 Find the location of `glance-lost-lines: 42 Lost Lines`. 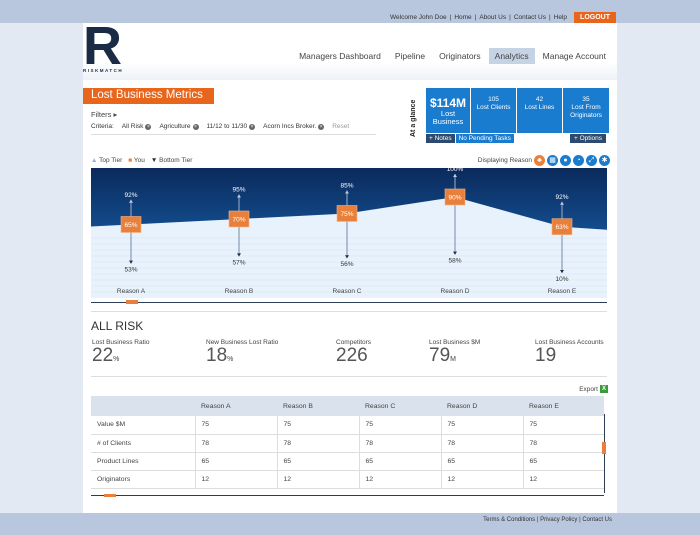

glance-lost-lines: 42 Lost Lines is located at coordinates (539, 110).